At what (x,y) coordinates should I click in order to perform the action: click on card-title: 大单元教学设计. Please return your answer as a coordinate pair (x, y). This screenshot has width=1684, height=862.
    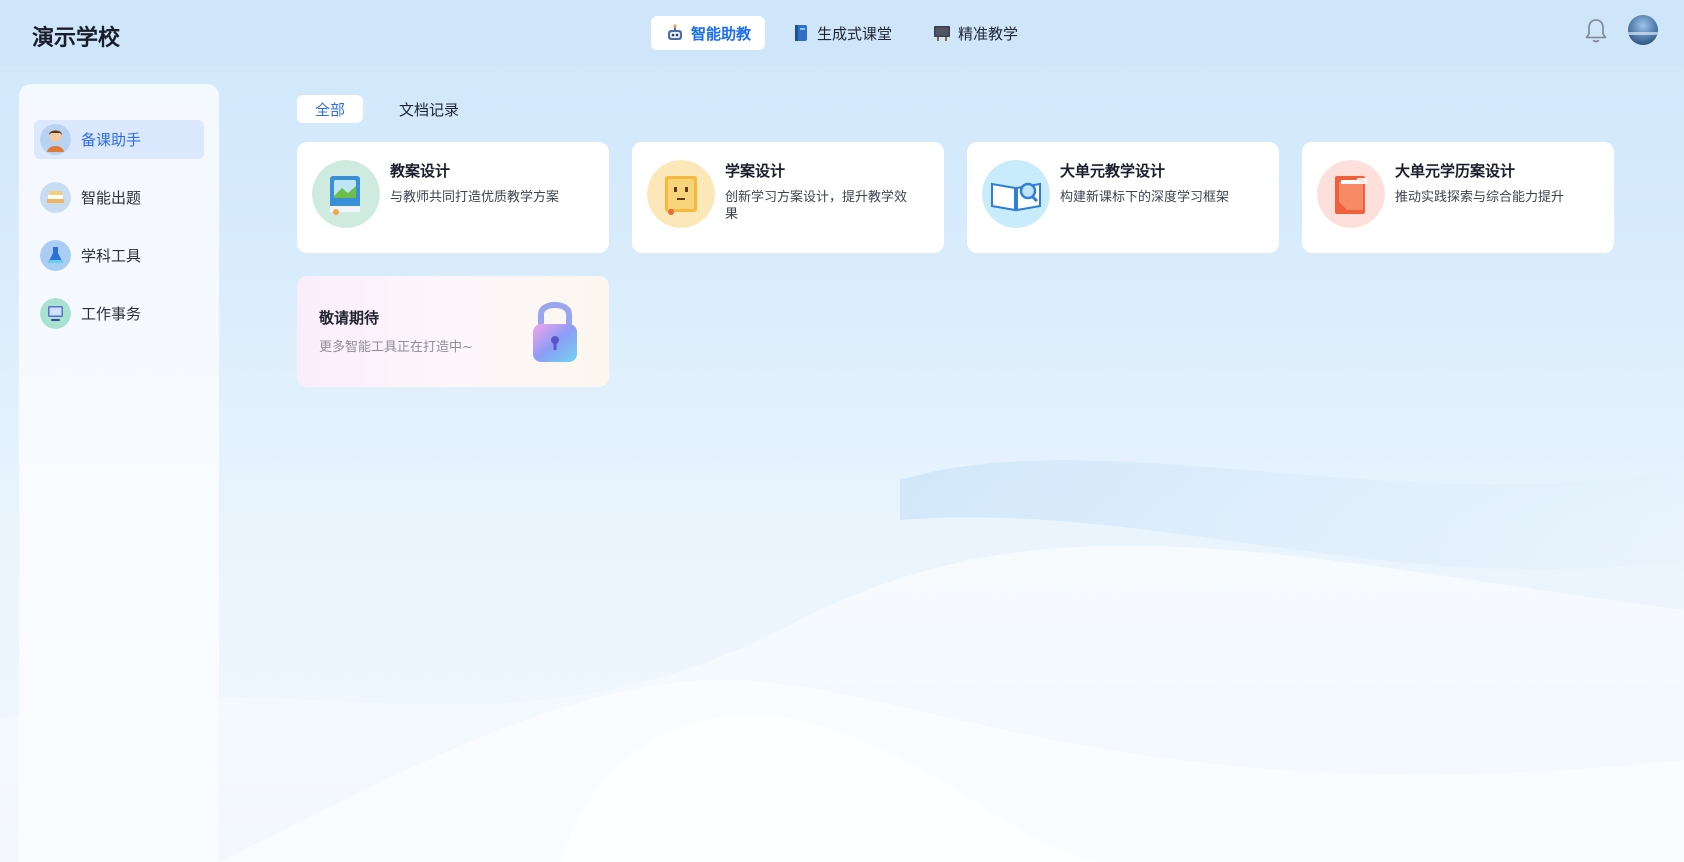
    Looking at the image, I should click on (1113, 171).